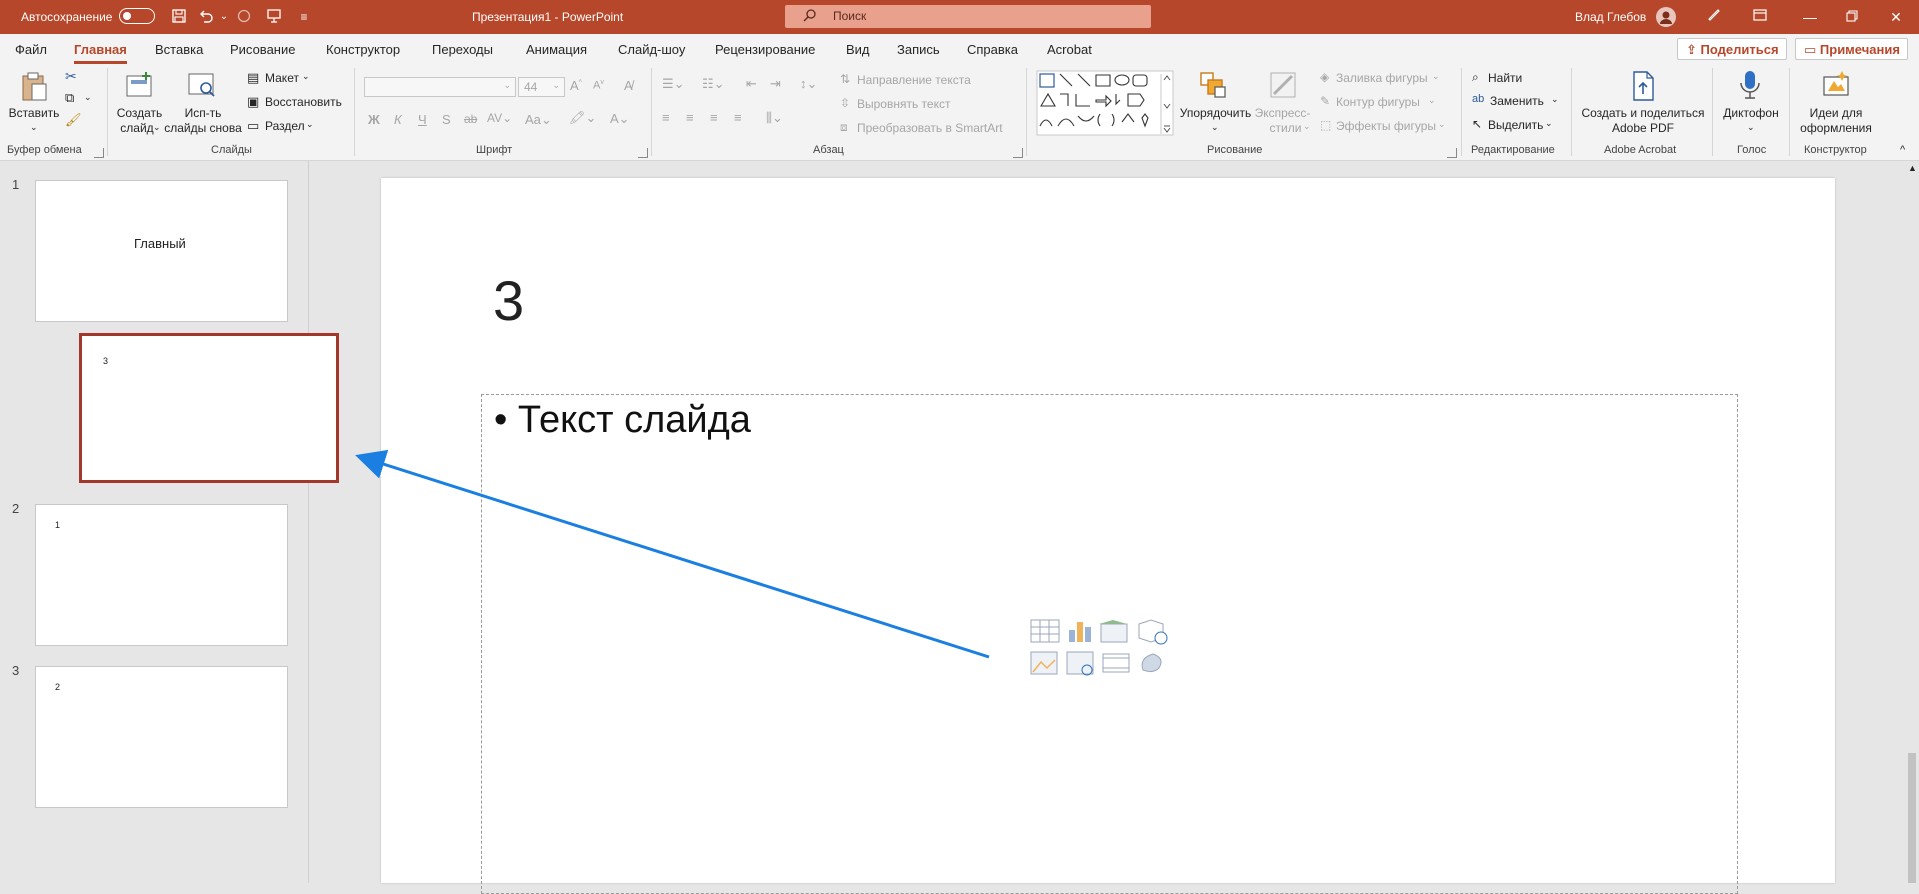  I want to click on scrollbar-thumb, so click(1912, 818).